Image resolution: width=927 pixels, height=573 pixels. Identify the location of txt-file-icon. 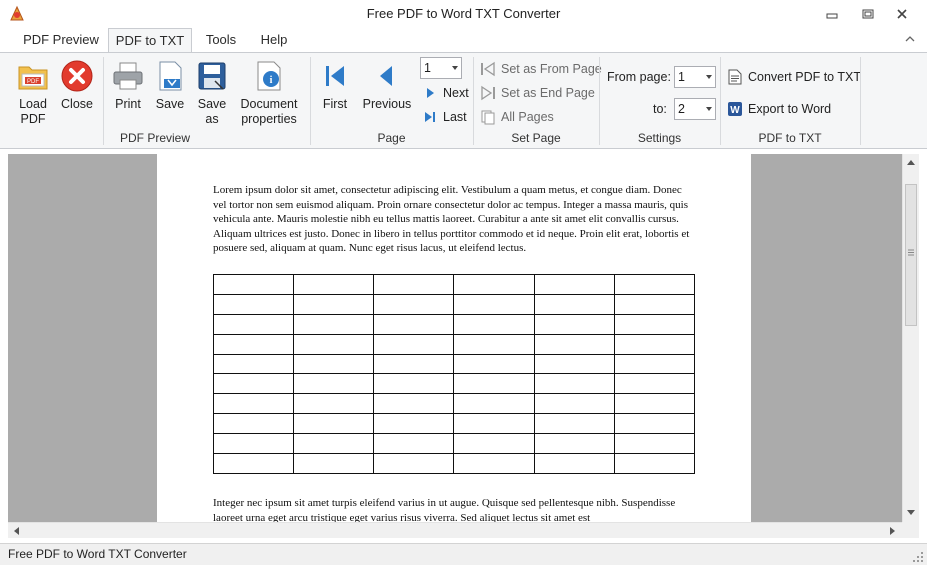
(735, 77).